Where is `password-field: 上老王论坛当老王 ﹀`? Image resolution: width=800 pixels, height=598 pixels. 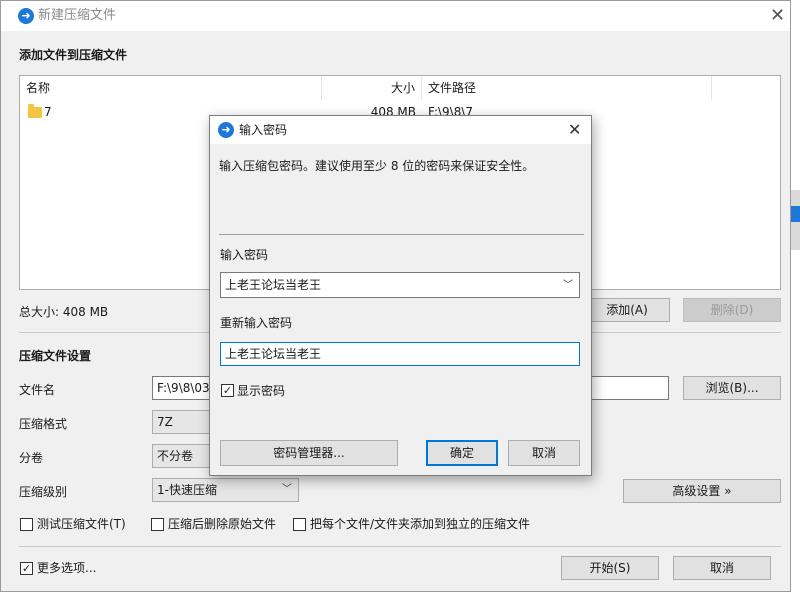 password-field: 上老王论坛当老王 ﹀ is located at coordinates (400, 285).